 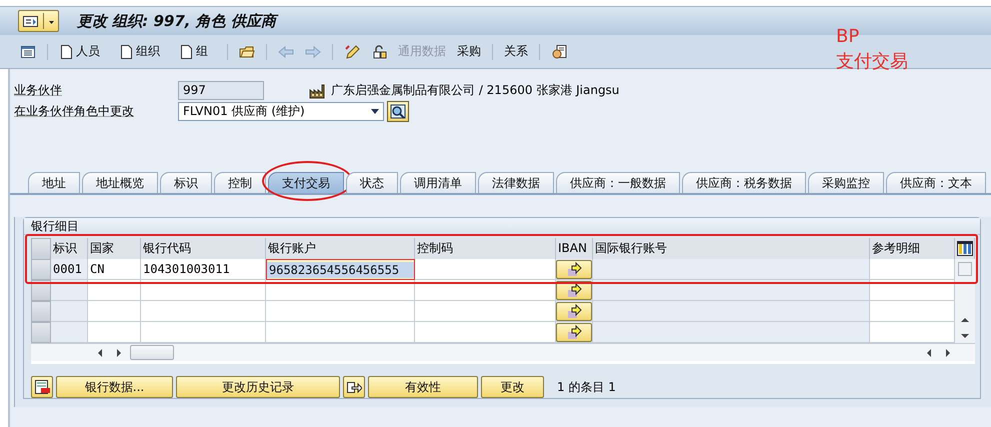 What do you see at coordinates (618, 182) in the screenshot?
I see `tab: 供应商：一般数据` at bounding box center [618, 182].